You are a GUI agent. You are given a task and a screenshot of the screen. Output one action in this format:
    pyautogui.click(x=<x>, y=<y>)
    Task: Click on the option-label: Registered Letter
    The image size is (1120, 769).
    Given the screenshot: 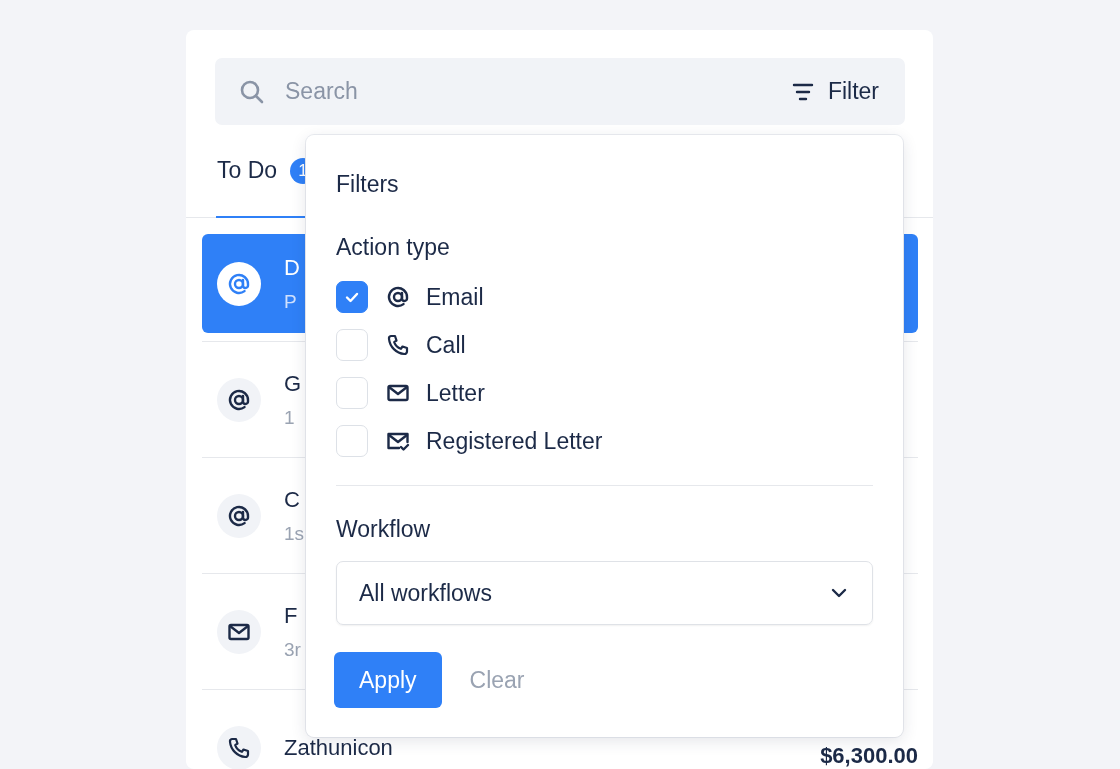 What is the action you would take?
    pyautogui.click(x=514, y=441)
    